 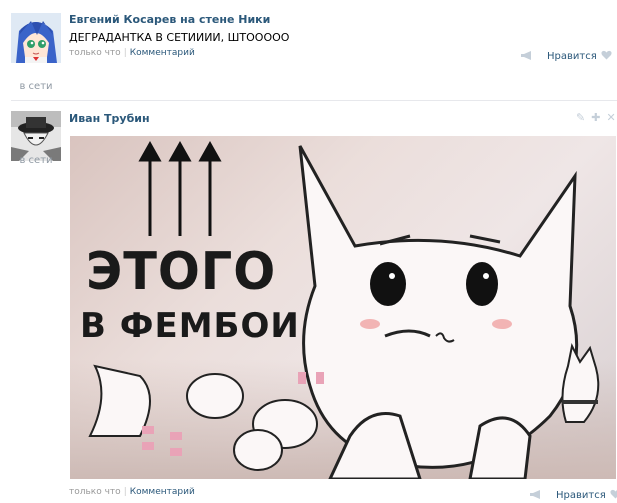 What do you see at coordinates (169, 19) in the screenshot?
I see `post-author-link: Евгений Косарев на стене Ники` at bounding box center [169, 19].